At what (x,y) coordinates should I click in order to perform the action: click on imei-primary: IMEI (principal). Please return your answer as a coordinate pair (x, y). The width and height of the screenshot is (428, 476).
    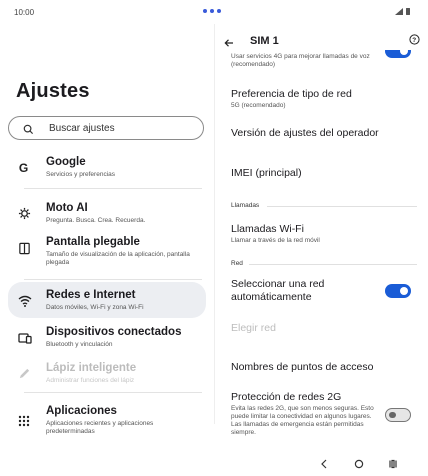
    Looking at the image, I should click on (321, 172).